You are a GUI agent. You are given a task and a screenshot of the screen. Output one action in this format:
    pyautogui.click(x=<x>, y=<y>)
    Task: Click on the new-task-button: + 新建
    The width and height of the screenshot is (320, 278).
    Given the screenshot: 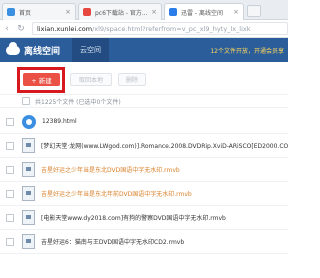 What is the action you would take?
    pyautogui.click(x=41, y=79)
    